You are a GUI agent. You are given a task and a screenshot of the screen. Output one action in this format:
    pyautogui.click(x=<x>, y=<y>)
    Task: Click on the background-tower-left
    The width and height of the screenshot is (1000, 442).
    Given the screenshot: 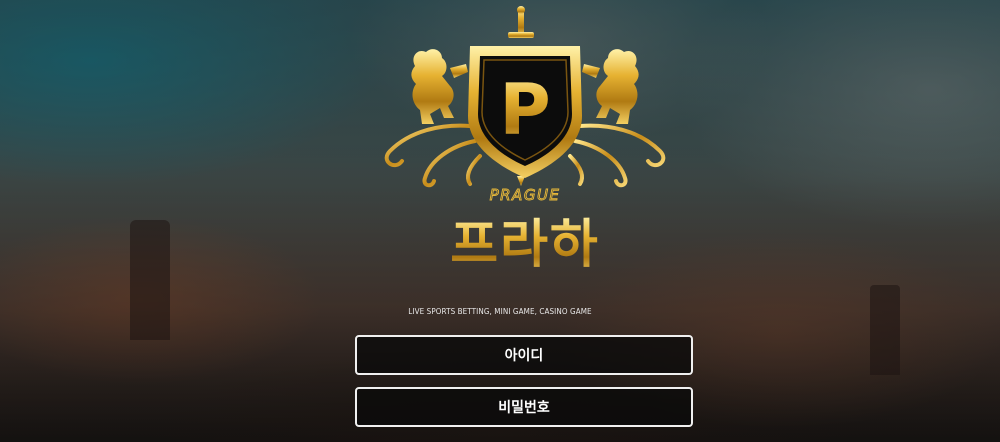 What is the action you would take?
    pyautogui.click(x=150, y=280)
    